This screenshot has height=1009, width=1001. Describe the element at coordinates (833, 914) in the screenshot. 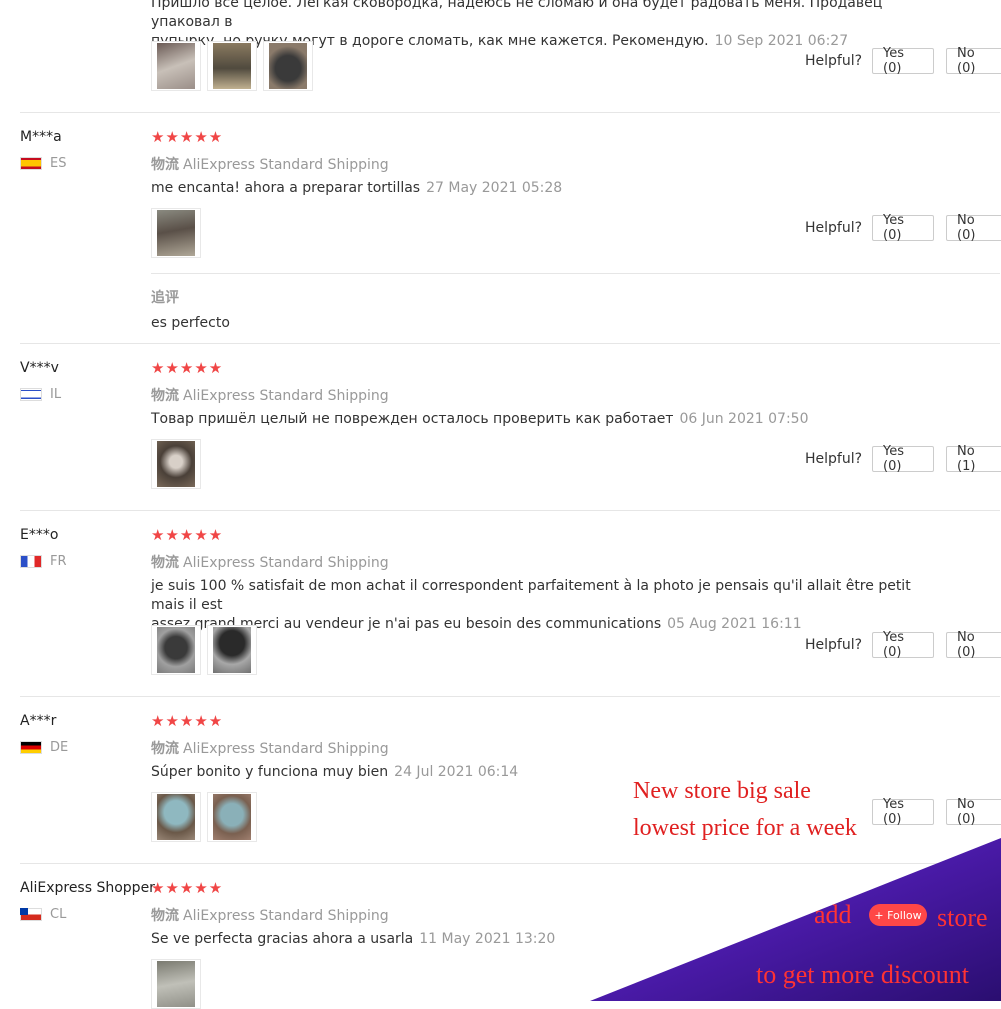

I see `promo-add-text: add` at that location.